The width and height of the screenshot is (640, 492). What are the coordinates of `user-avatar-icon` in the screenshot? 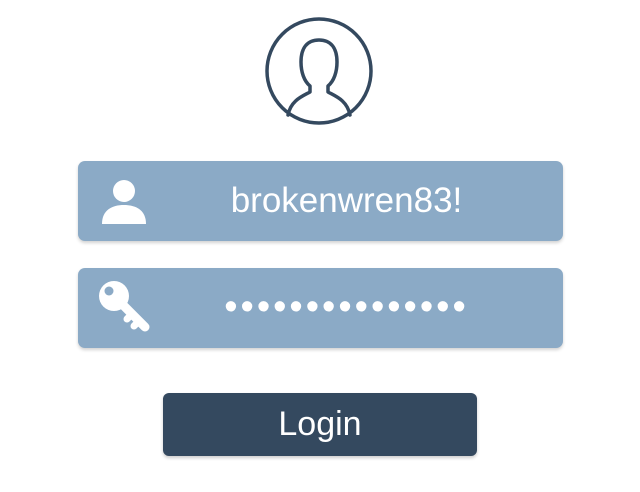 It's located at (319, 71).